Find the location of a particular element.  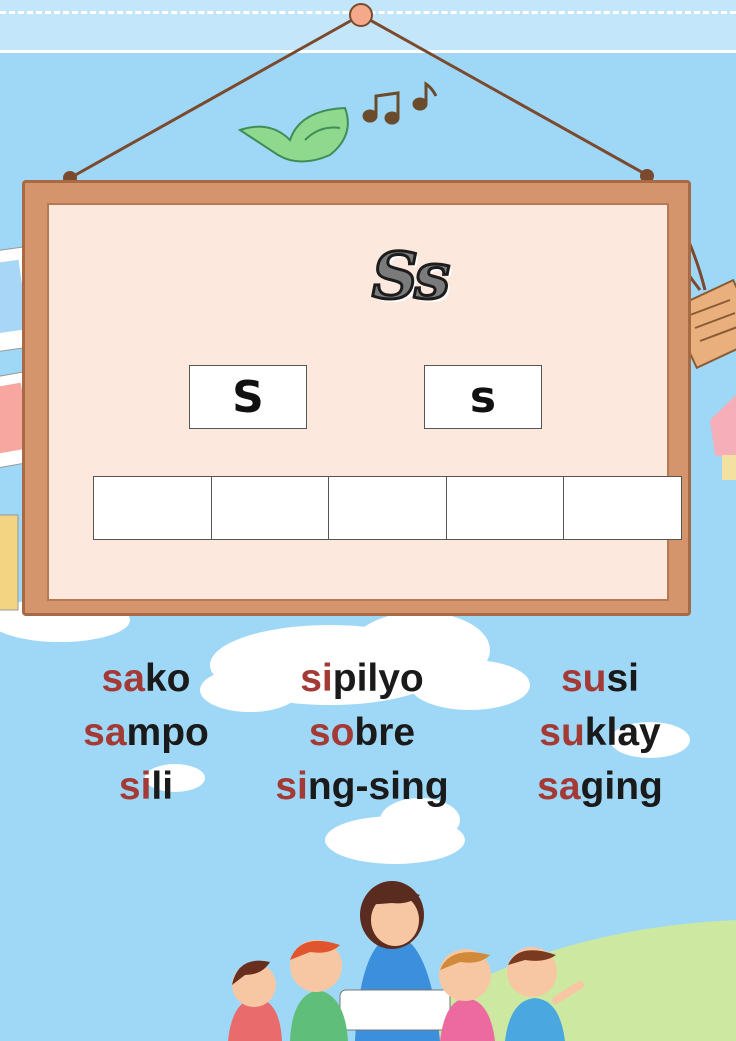

word-column-1: sako sampo sili is located at coordinates (146, 736).